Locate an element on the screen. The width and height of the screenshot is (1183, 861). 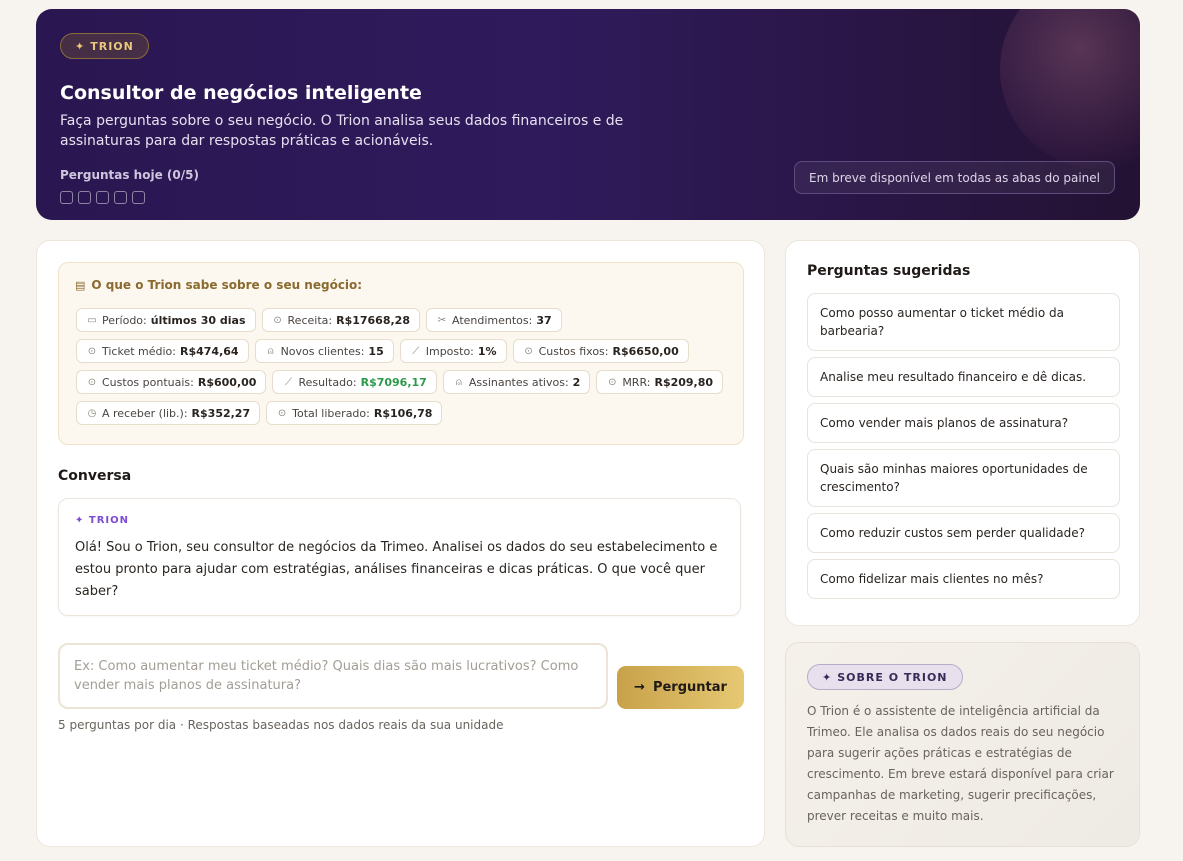
scissors-icon: ✂ is located at coordinates (442, 320).